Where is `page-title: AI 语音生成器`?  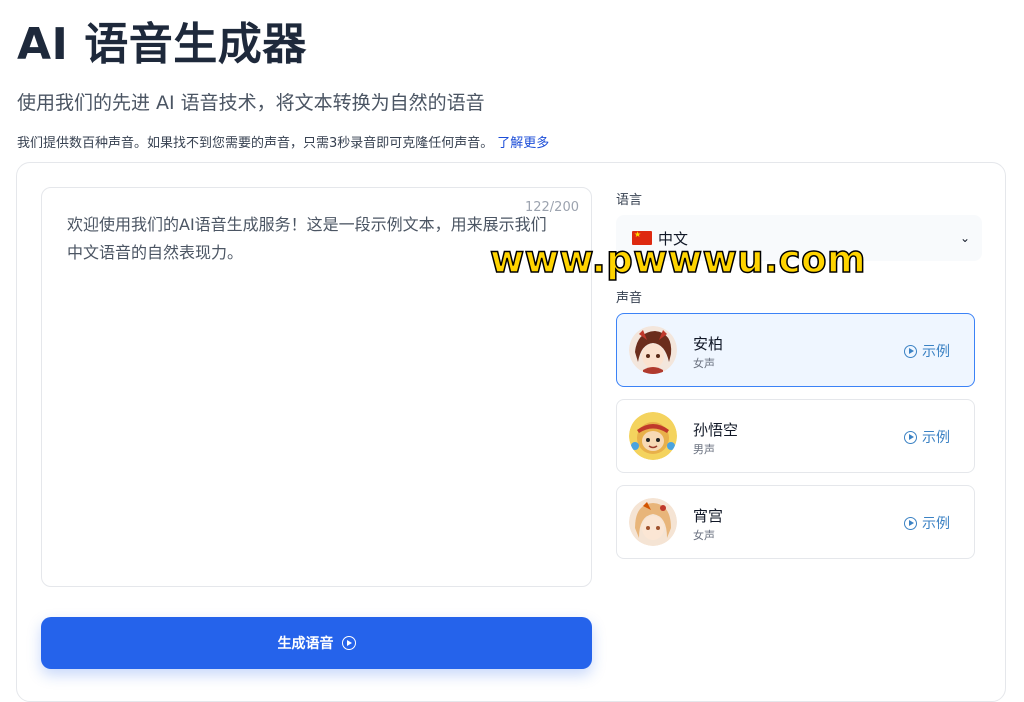
page-title: AI 语音生成器 is located at coordinates (162, 44).